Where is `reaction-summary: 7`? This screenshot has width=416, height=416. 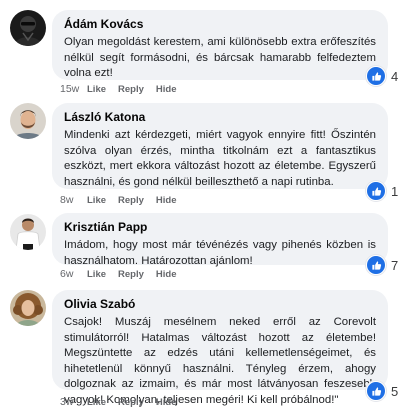
reaction-summary: 7 is located at coordinates (382, 265).